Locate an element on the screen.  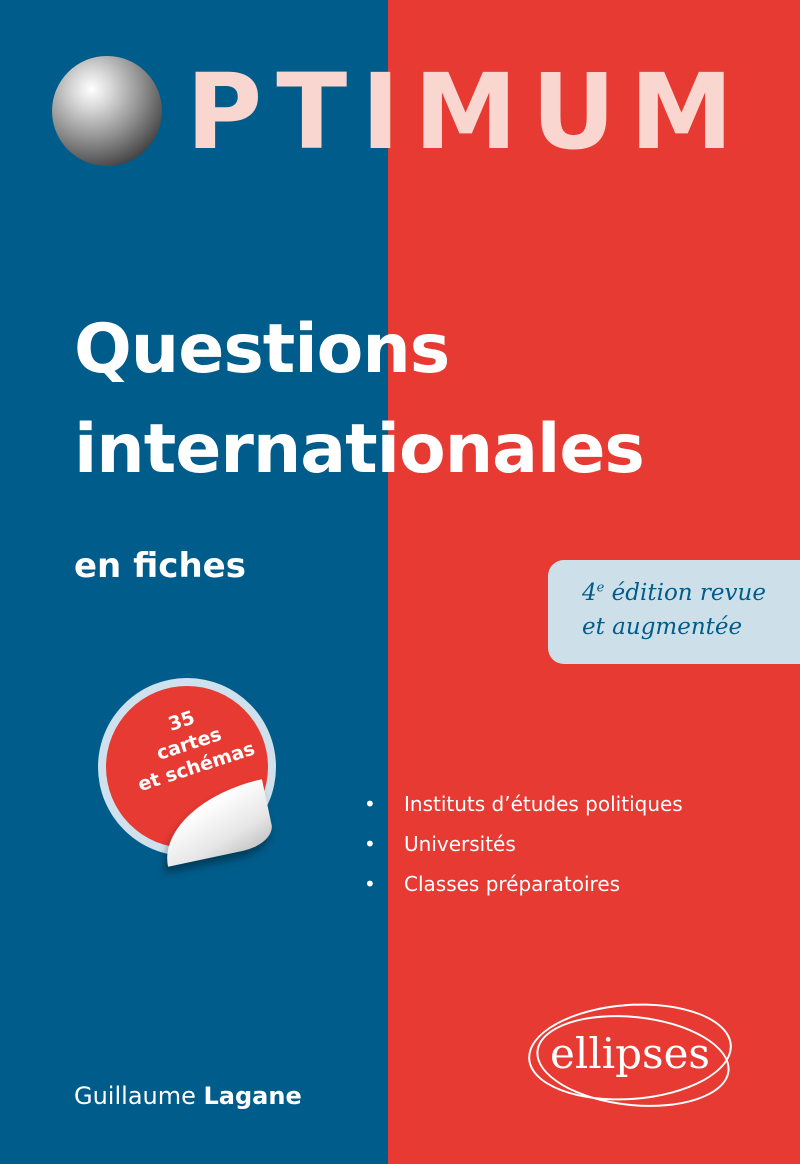
author-first-name: Guillaume is located at coordinates (135, 1096).